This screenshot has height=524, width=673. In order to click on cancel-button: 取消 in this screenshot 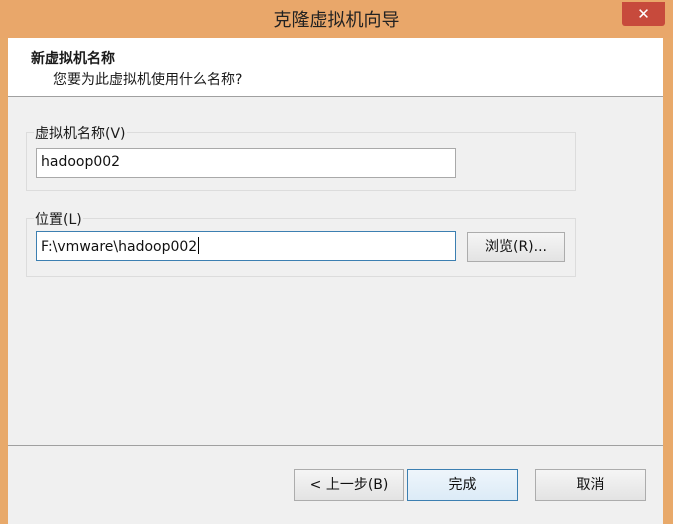, I will do `click(590, 485)`.